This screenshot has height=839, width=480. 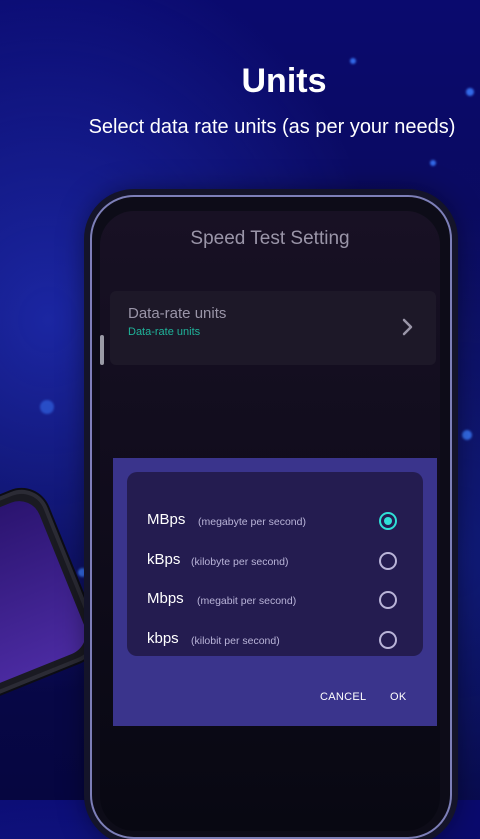 I want to click on unit-option-mbits: Mbps (megabit per second), so click(x=275, y=601).